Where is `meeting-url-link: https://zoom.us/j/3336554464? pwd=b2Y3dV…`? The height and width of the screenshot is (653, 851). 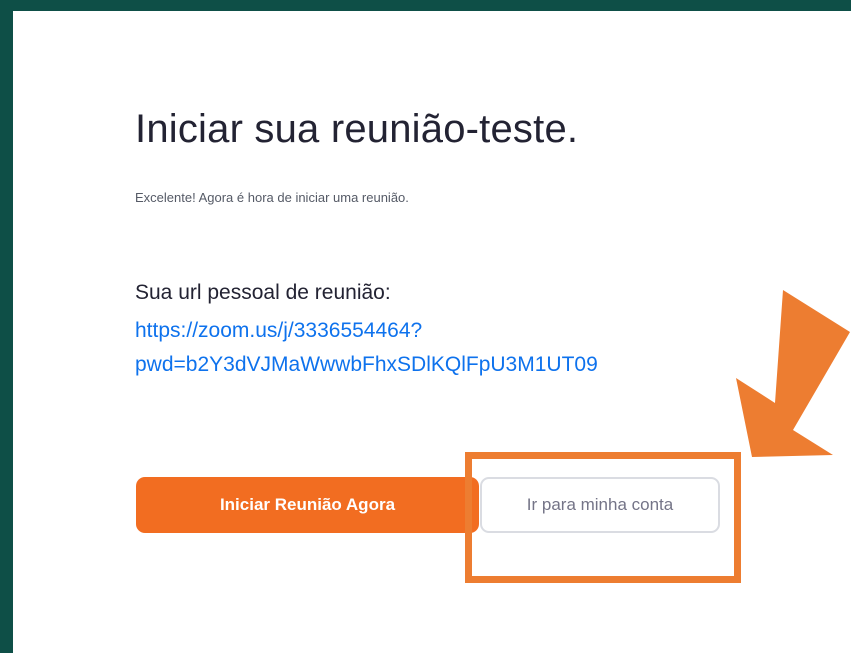 meeting-url-link: https://zoom.us/j/3336554464? pwd=b2Y3dV… is located at coordinates (455, 348).